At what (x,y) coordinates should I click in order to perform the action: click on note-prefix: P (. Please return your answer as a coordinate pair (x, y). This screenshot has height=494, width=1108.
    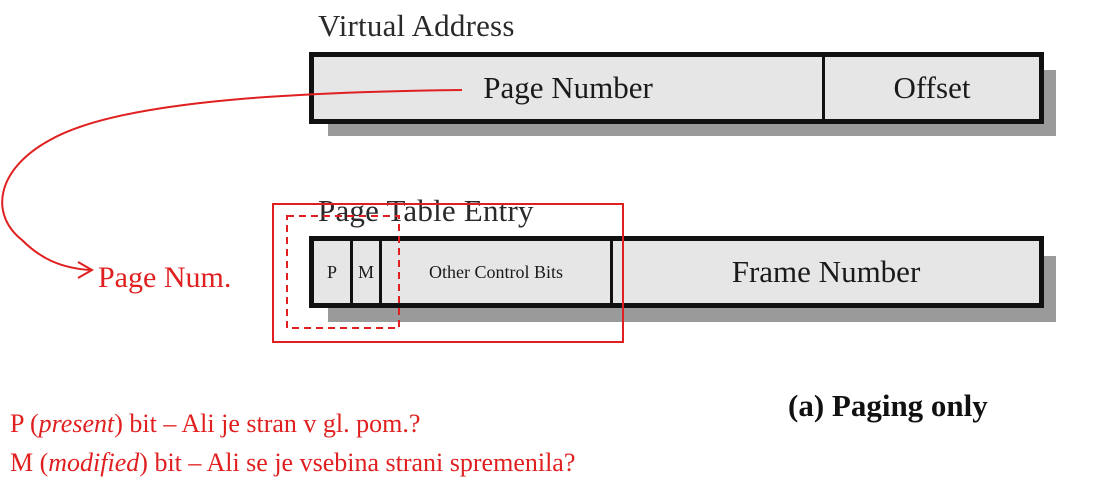
    Looking at the image, I should click on (24, 423).